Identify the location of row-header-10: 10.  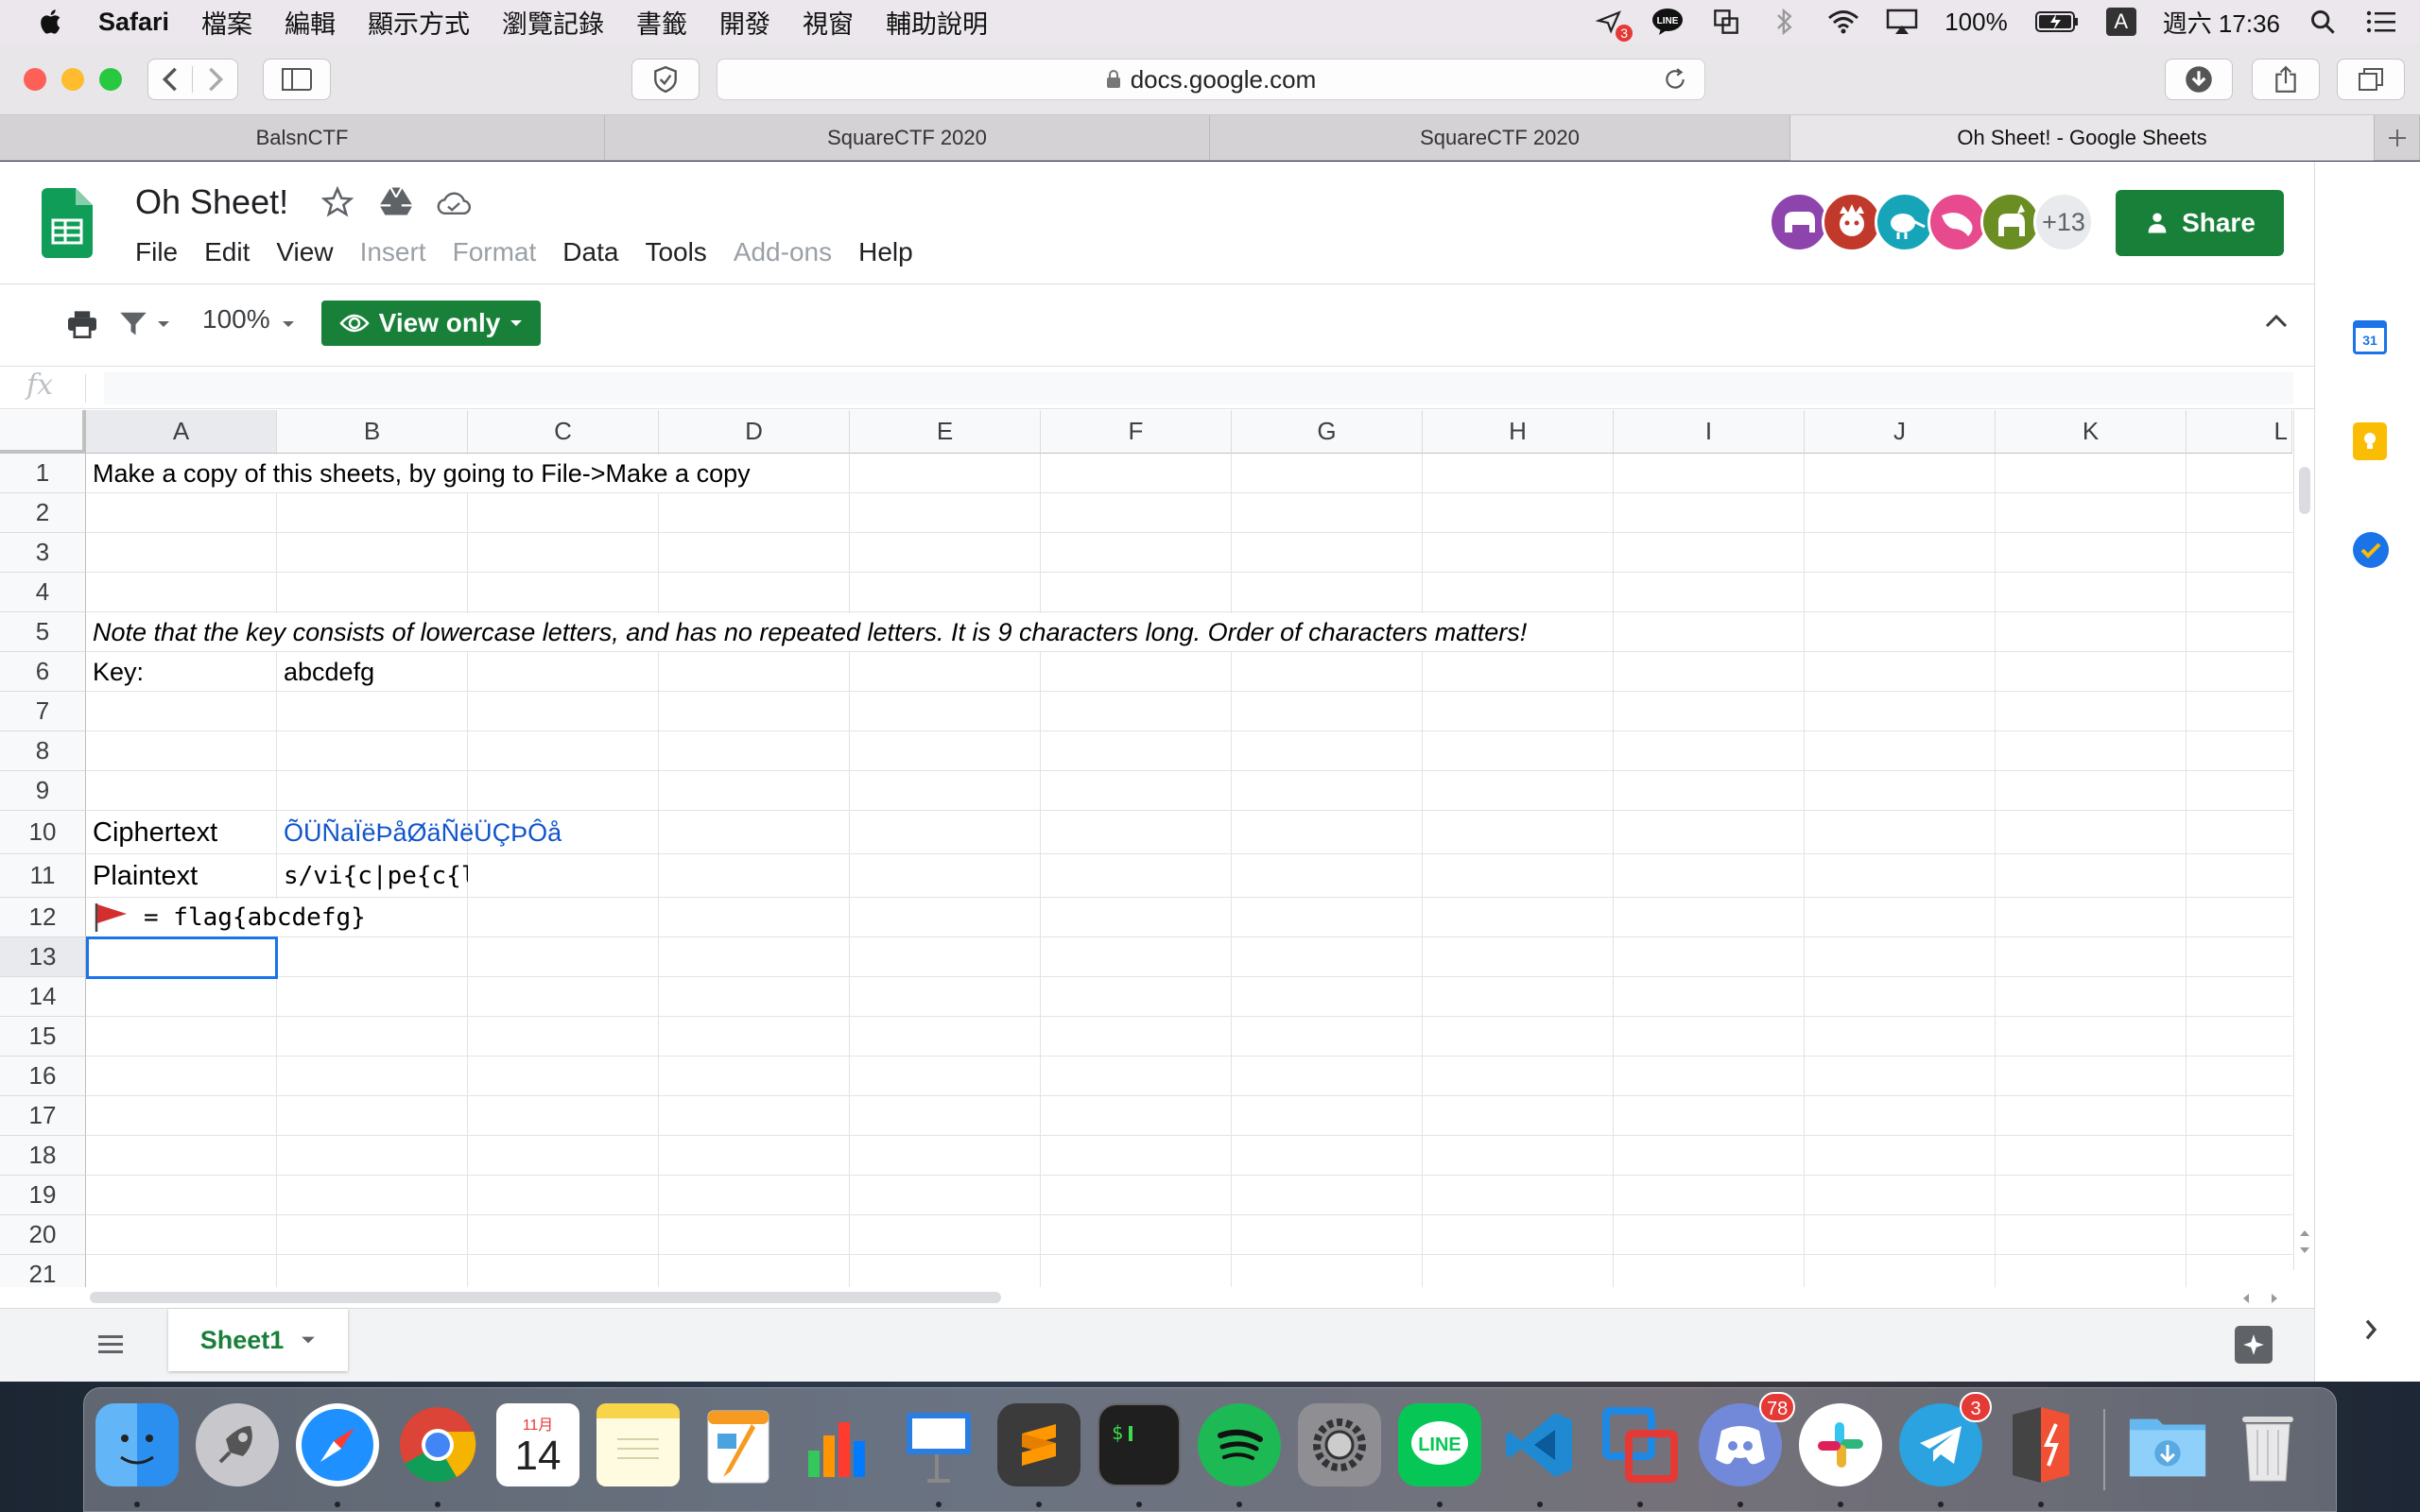
(43, 832).